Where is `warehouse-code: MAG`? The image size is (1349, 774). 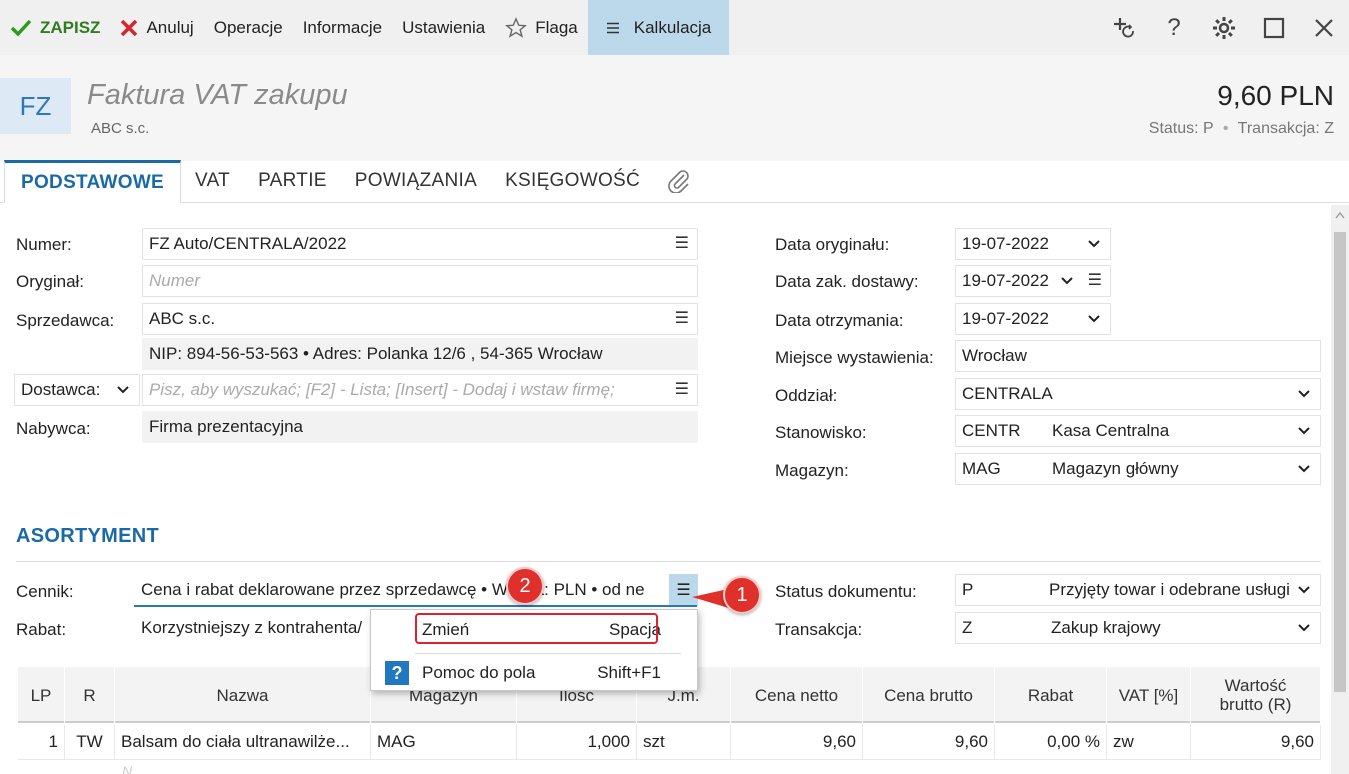
warehouse-code: MAG is located at coordinates (981, 468).